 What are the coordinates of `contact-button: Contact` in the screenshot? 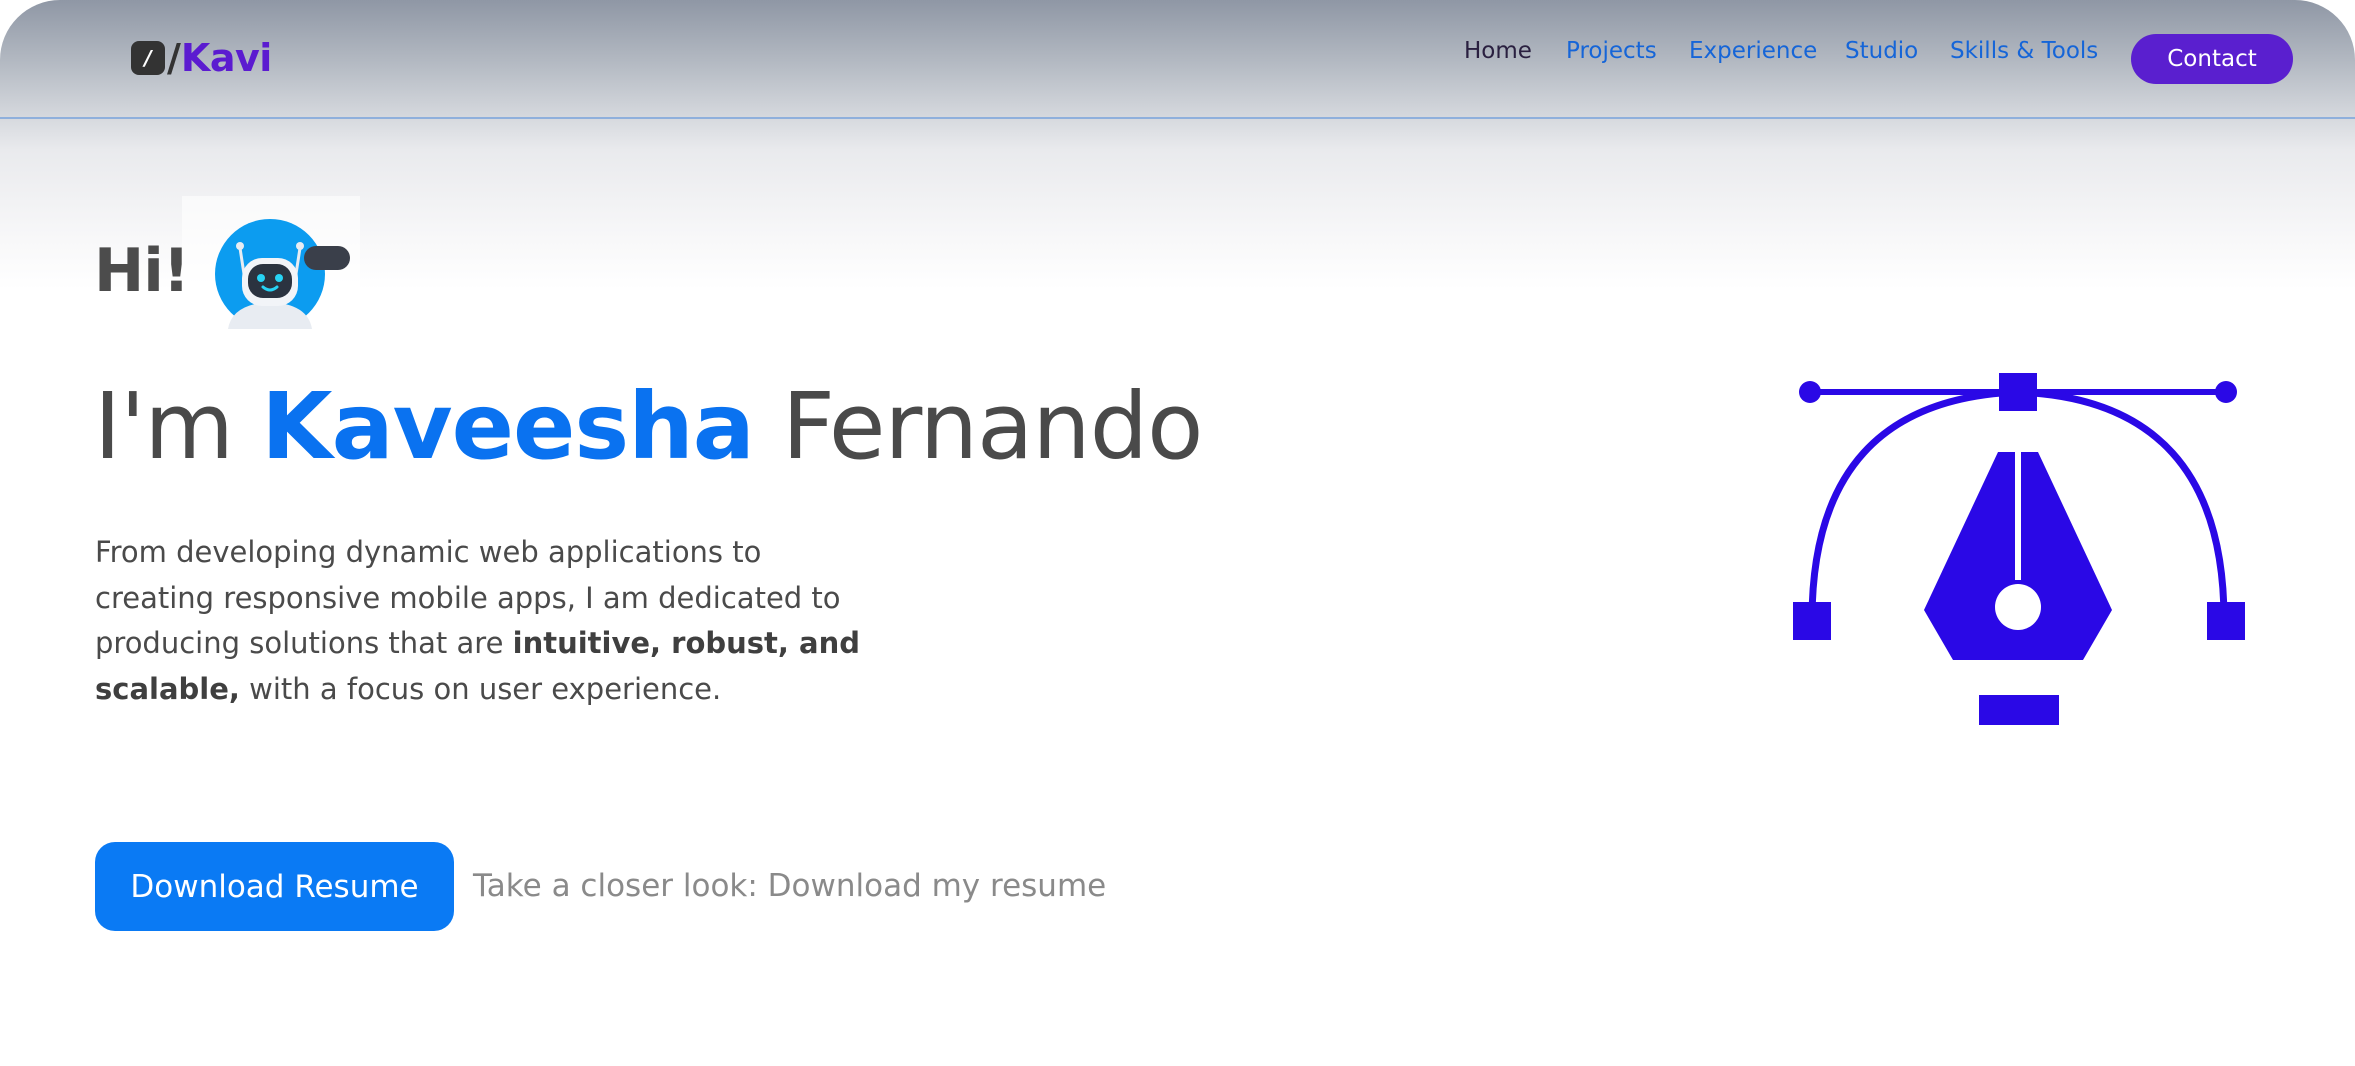 It's located at (2212, 59).